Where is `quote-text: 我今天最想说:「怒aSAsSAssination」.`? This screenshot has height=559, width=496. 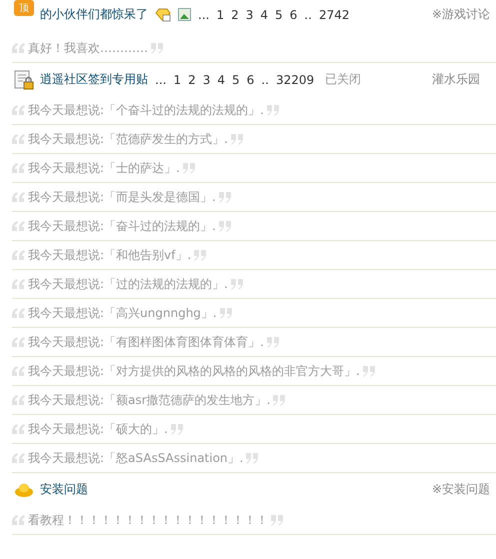
quote-text: 我今天最想说:「怒aSAsSAssination」. is located at coordinates (136, 458).